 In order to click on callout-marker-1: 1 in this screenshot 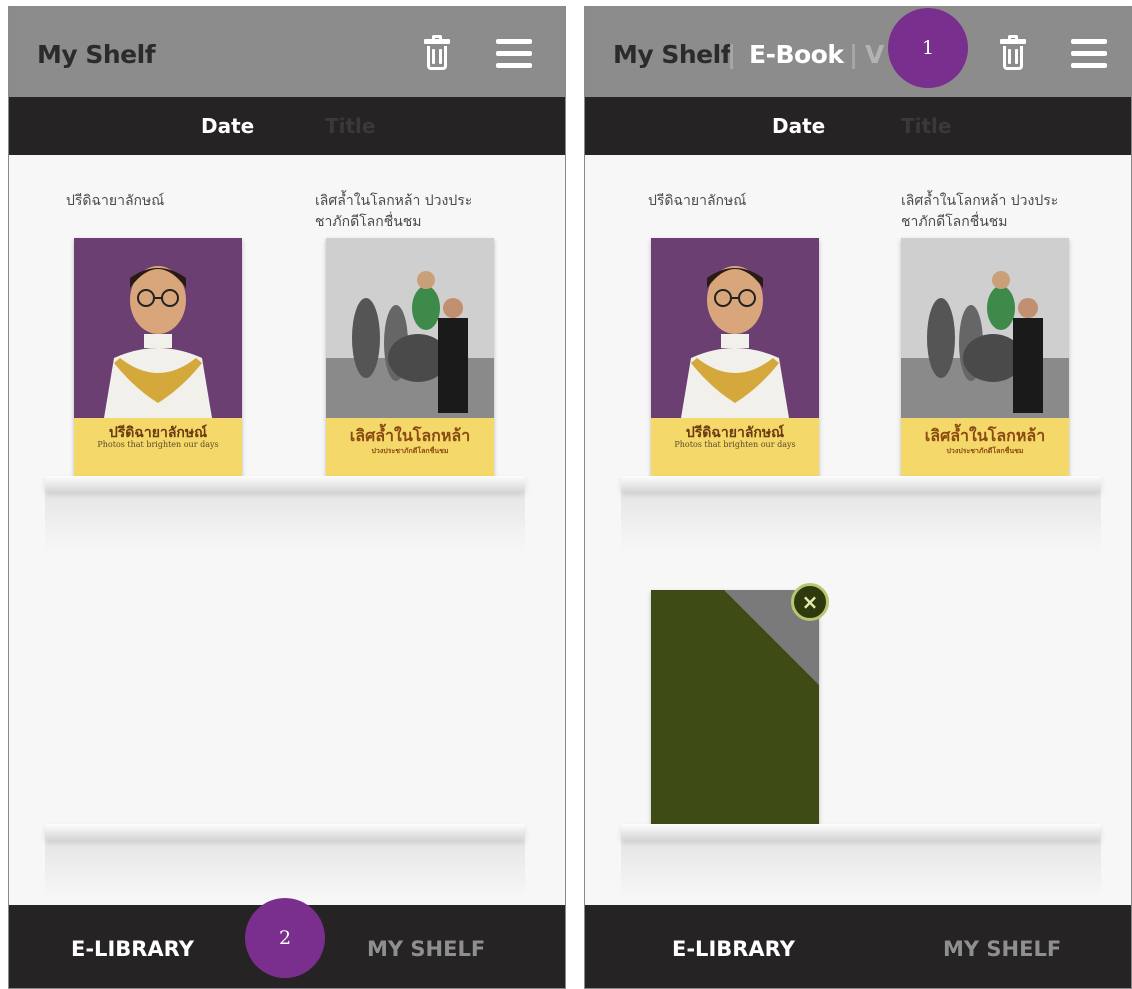, I will do `click(928, 48)`.